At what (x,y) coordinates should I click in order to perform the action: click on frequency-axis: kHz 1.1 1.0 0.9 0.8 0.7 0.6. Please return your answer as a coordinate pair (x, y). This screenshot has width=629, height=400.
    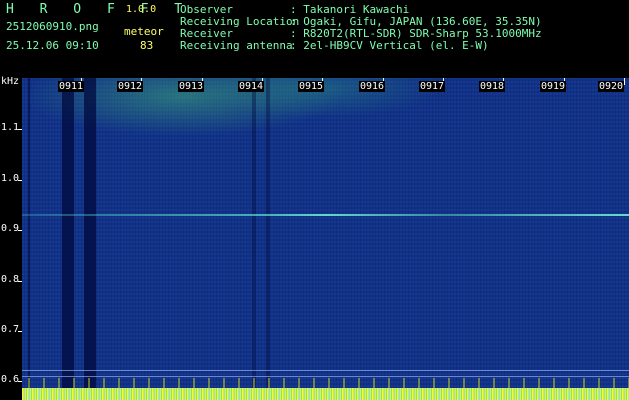
    Looking at the image, I should click on (11, 238).